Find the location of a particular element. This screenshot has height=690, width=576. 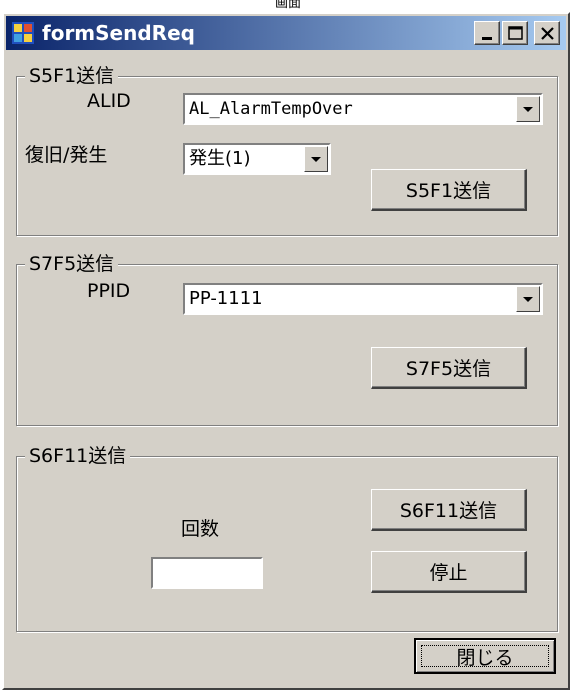

count-input is located at coordinates (207, 573).